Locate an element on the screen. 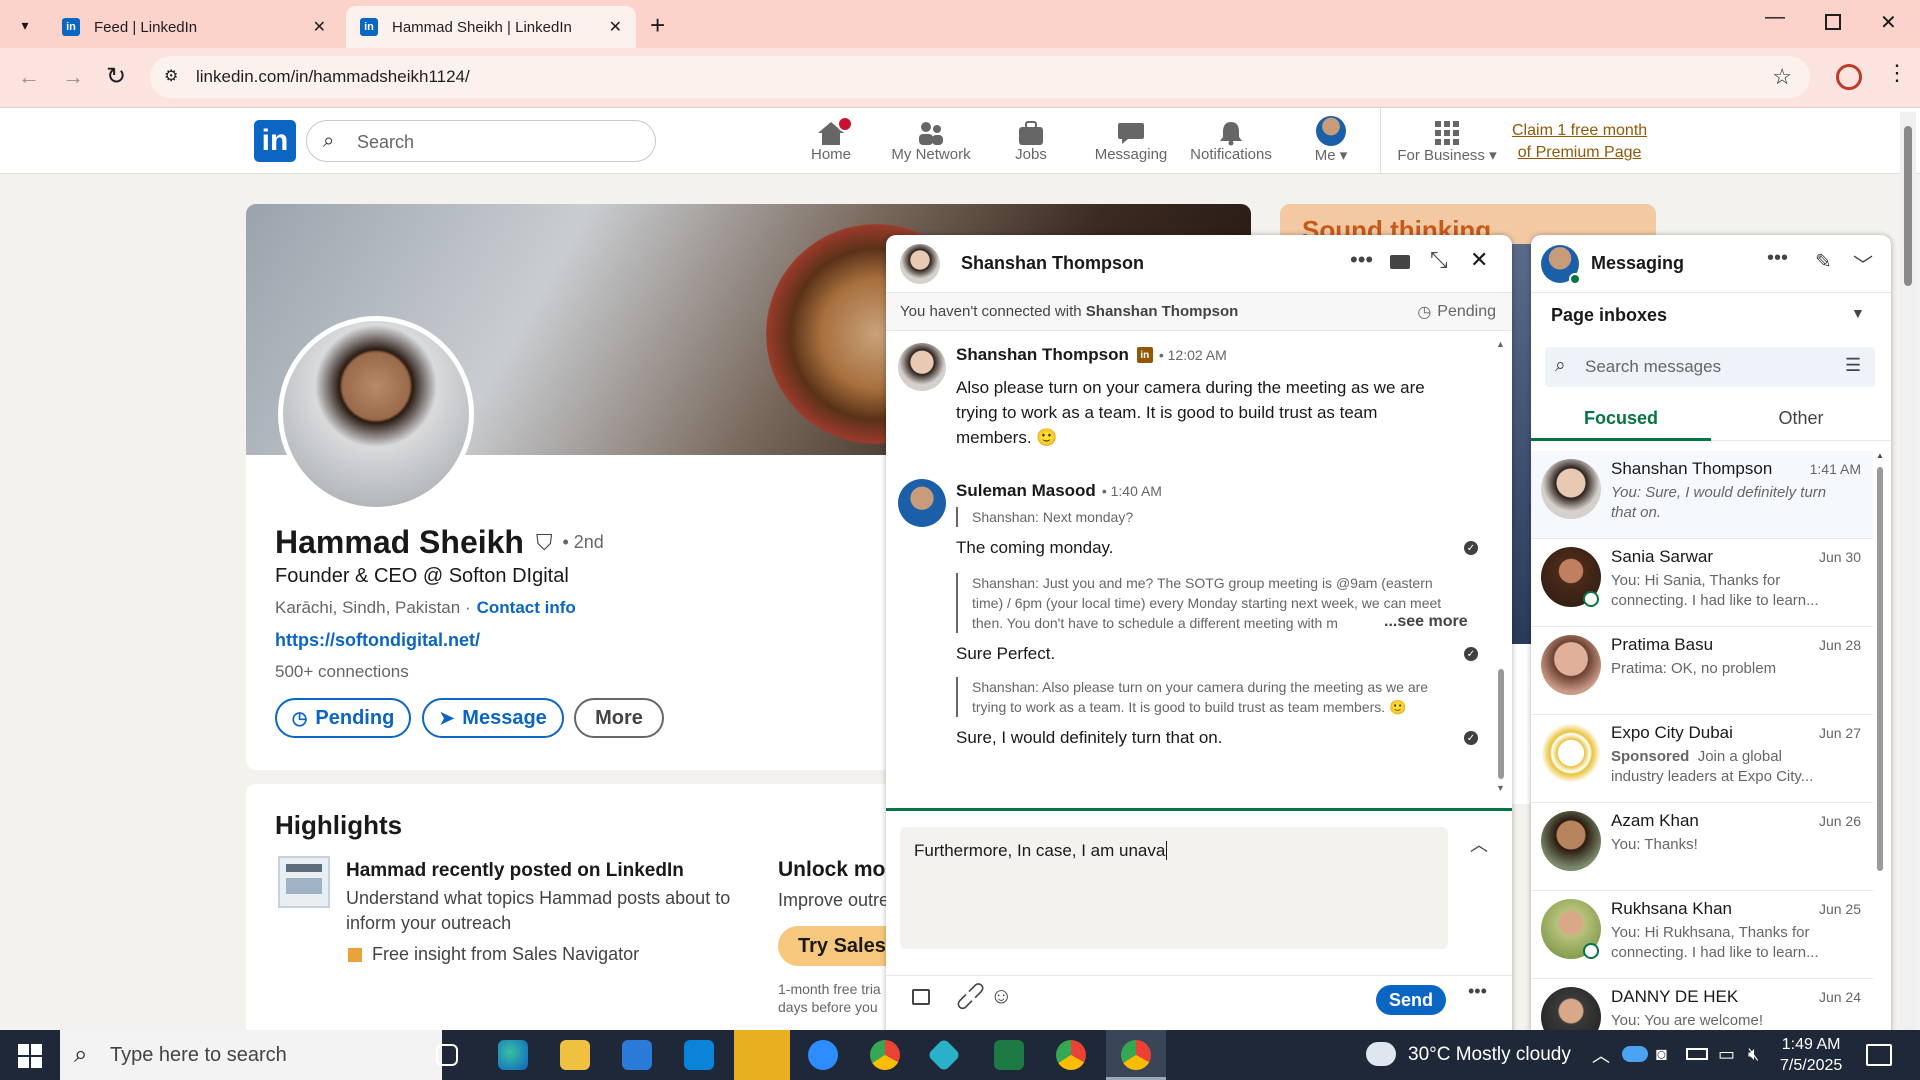 The width and height of the screenshot is (1920, 1080). nav-me: Me ▾ is located at coordinates (1331, 140).